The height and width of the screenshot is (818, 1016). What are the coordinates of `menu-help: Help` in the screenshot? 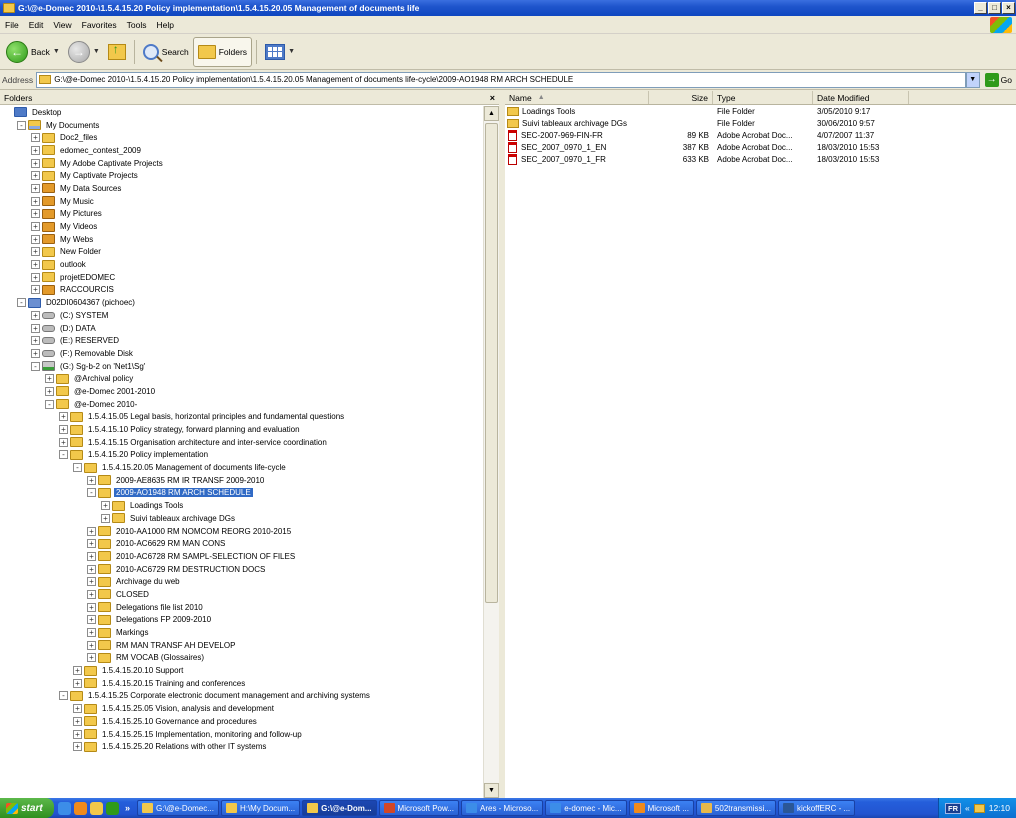 It's located at (164, 25).